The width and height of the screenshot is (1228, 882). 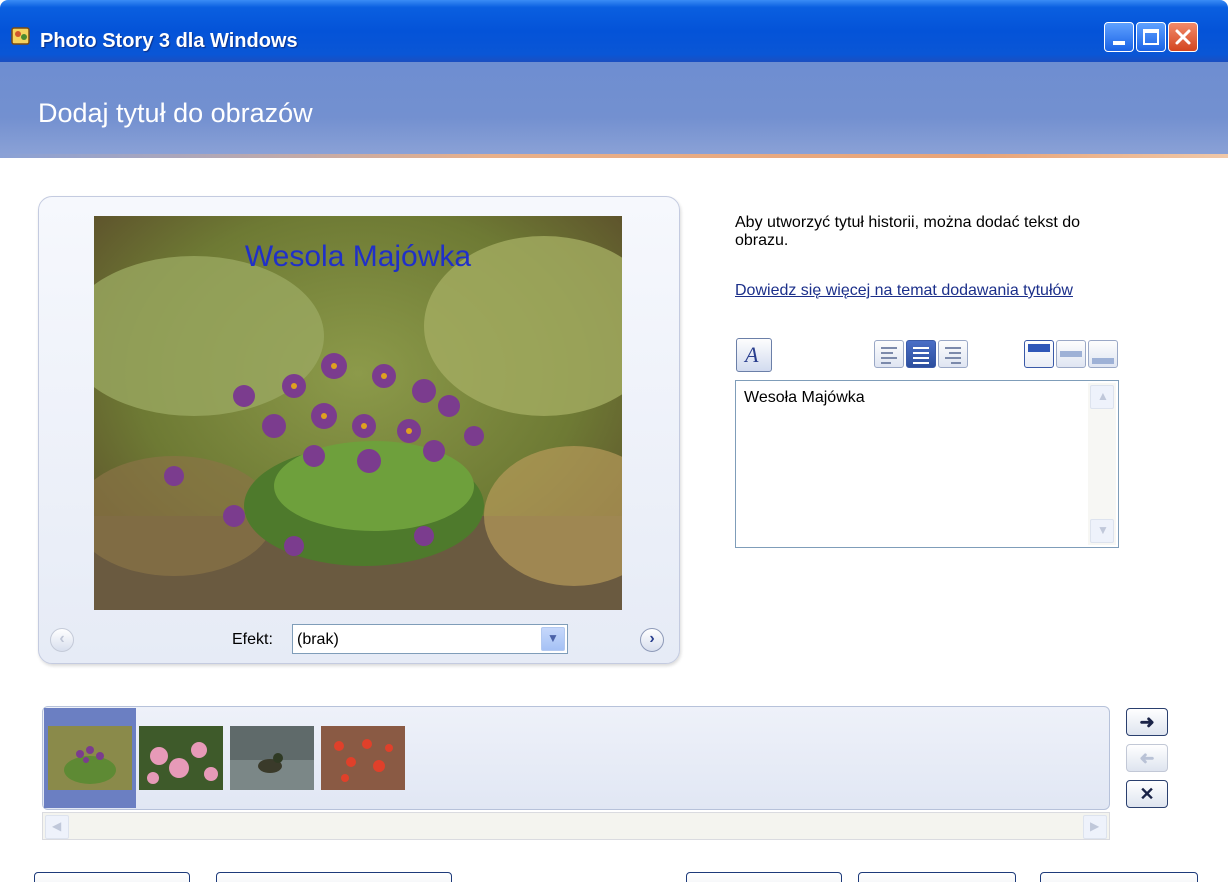 I want to click on chevron-up-icon: ▲, so click(x=1103, y=396).